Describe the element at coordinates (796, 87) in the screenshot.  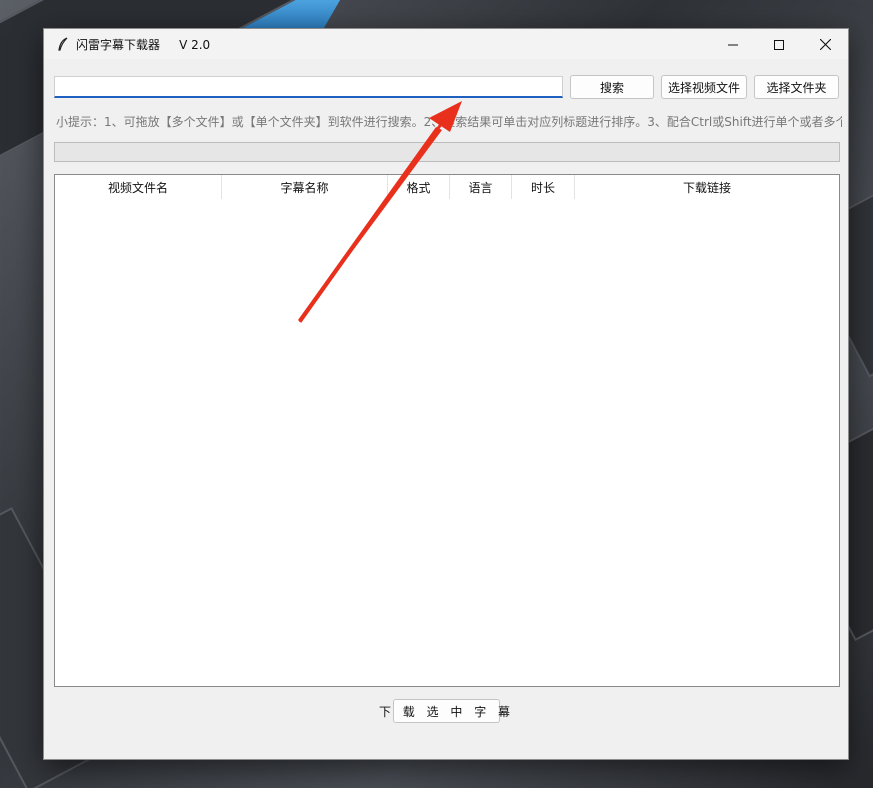
I see `select-folder-button: 选择文件夹` at that location.